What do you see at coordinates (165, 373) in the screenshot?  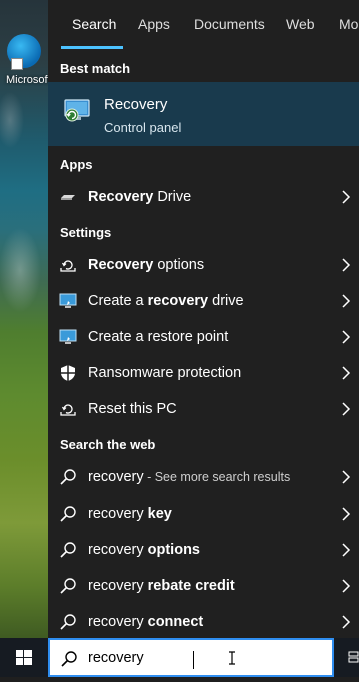 I see `settings-result-label: Ransomware protection` at bounding box center [165, 373].